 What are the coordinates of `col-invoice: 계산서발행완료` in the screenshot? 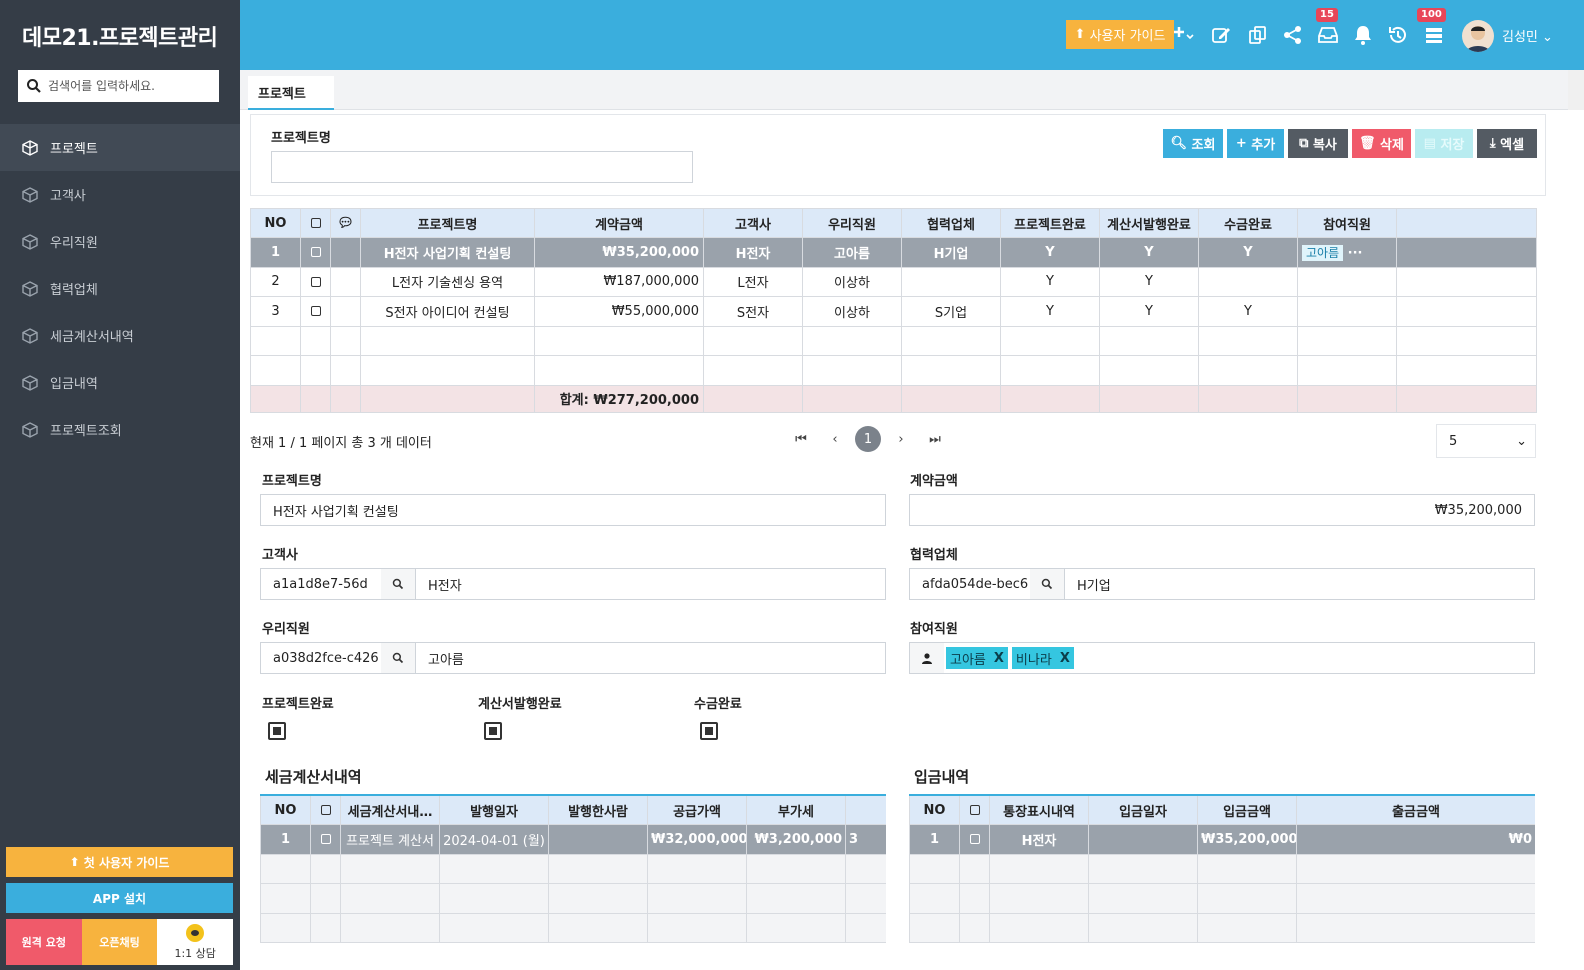 It's located at (1149, 223).